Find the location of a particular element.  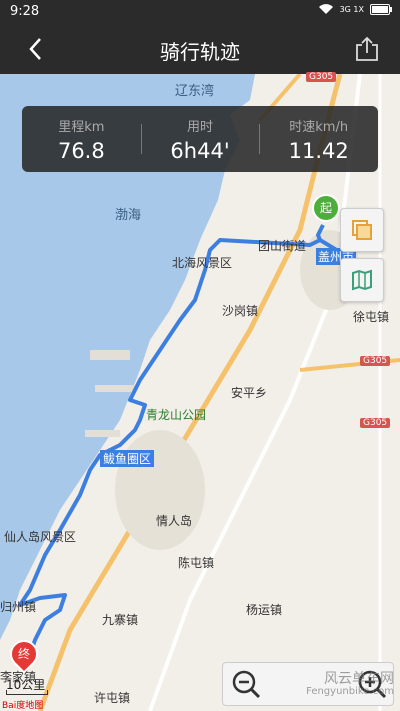

watermark-text: 风云单车网 is located at coordinates (359, 679).